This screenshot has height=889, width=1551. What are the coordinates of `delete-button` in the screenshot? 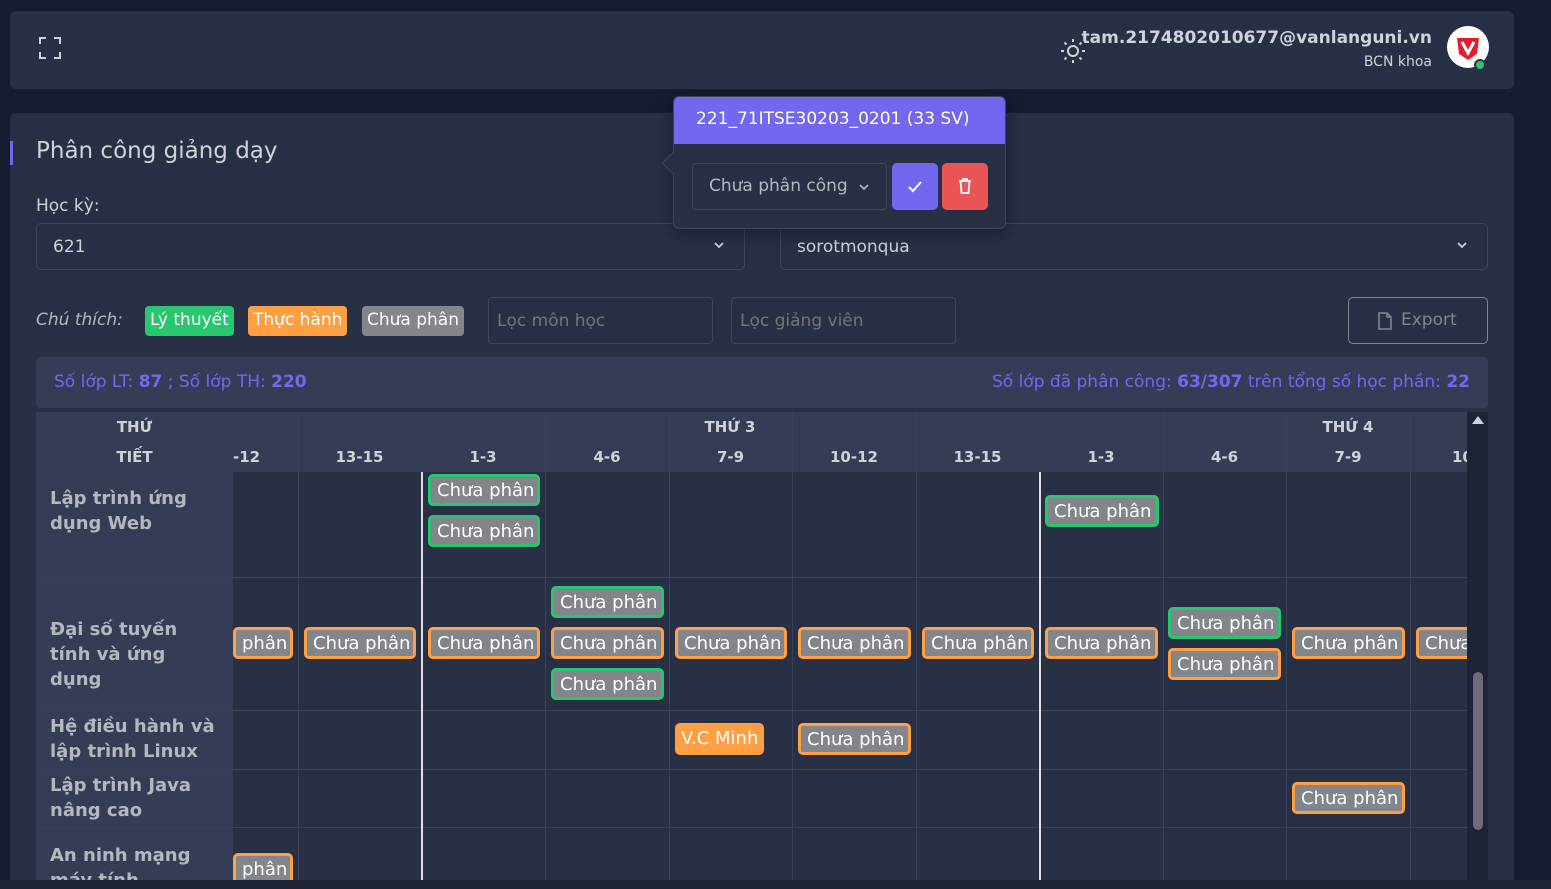 It's located at (965, 186).